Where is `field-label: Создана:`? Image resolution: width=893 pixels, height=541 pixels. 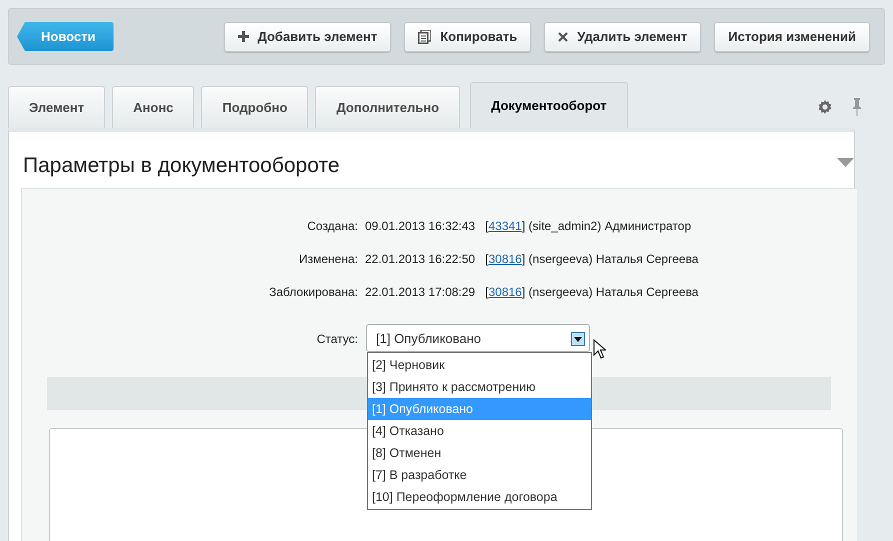 field-label: Создана: is located at coordinates (332, 226).